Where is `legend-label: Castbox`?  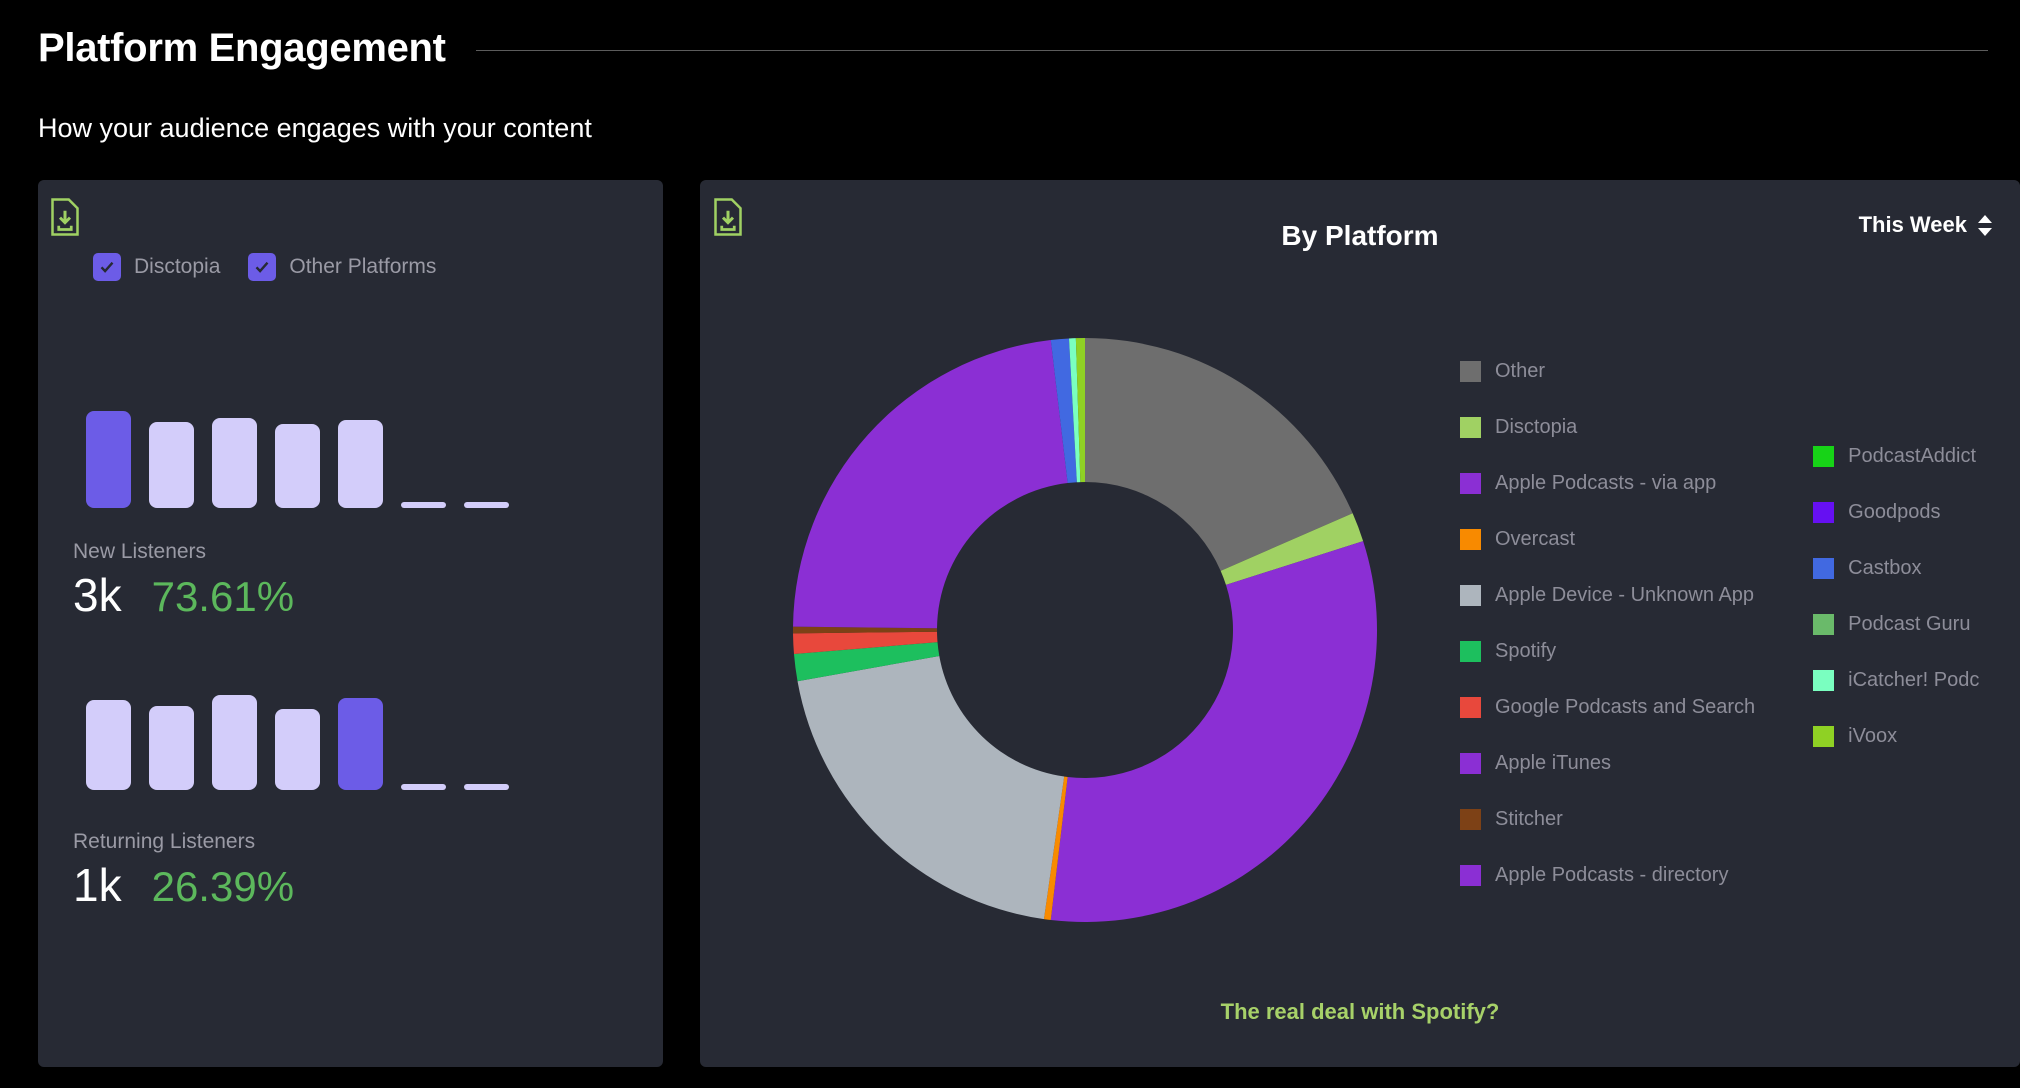
legend-label: Castbox is located at coordinates (1885, 568).